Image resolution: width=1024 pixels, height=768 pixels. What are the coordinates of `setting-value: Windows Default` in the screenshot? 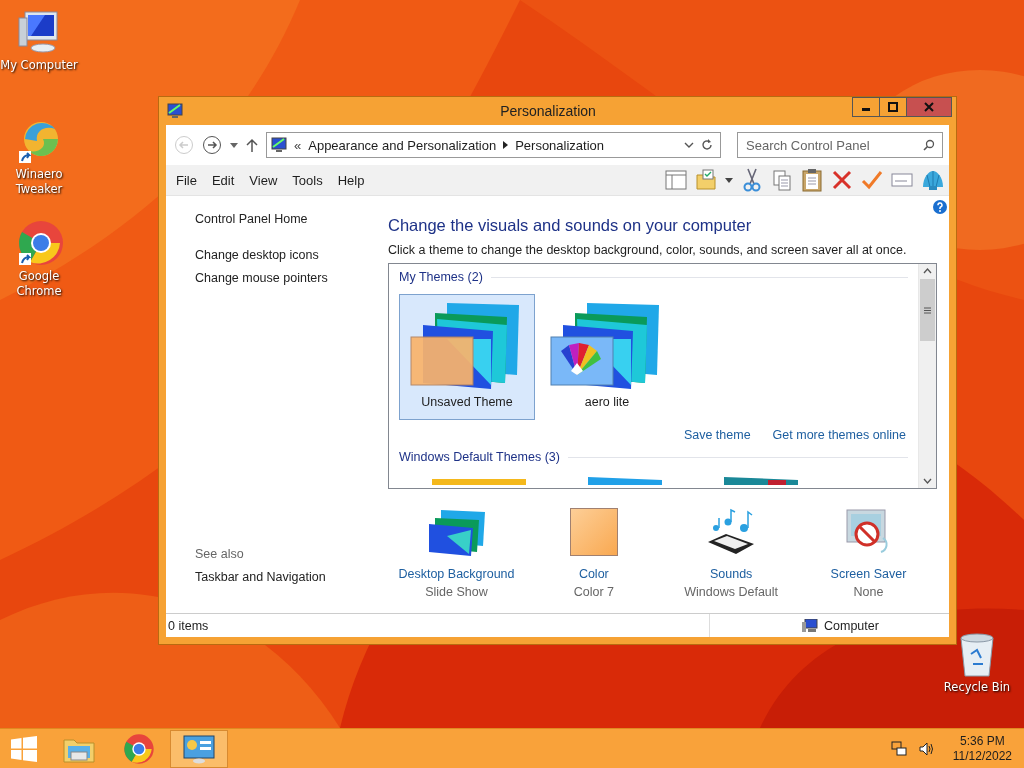 It's located at (731, 592).